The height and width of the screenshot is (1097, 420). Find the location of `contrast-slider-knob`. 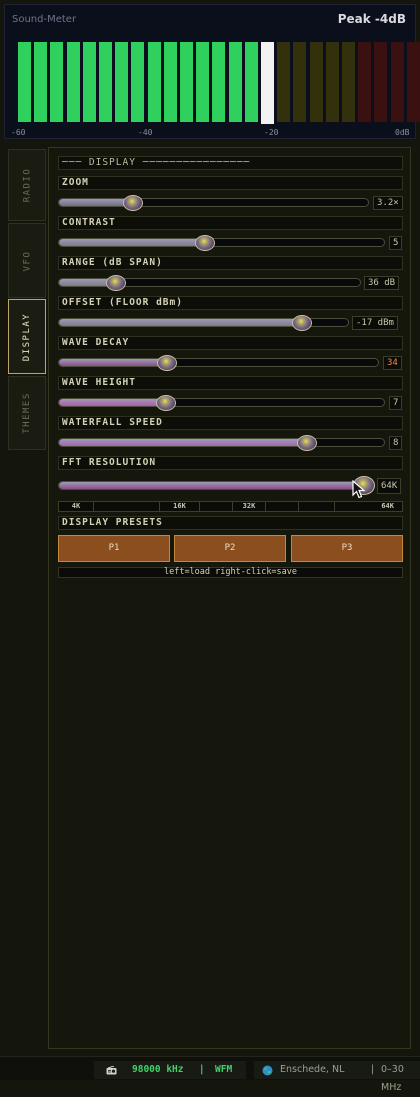

contrast-slider-knob is located at coordinates (205, 243).